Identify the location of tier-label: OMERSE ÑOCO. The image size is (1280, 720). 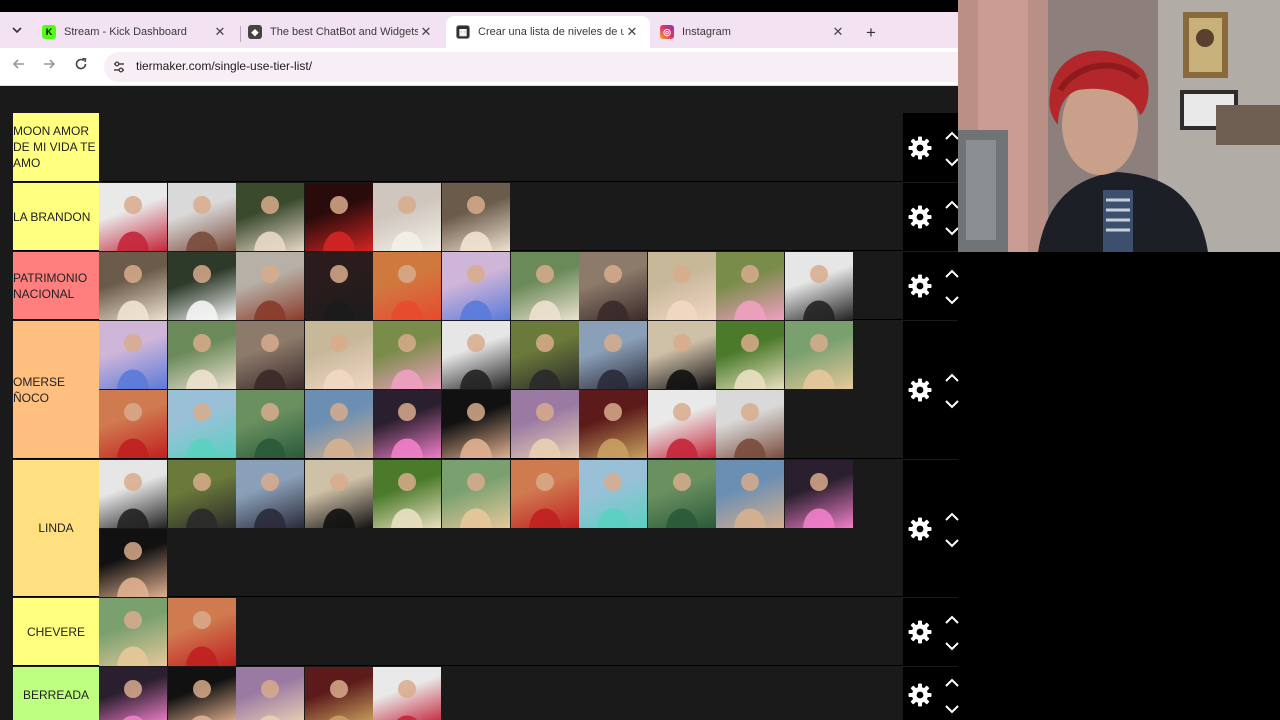
(56, 389).